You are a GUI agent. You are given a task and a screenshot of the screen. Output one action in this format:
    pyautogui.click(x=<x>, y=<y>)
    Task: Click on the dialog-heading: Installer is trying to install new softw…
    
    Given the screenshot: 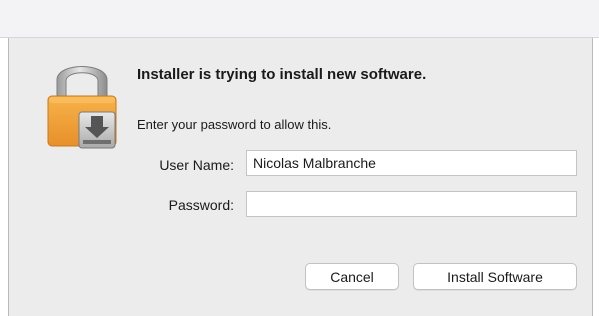 What is the action you would take?
    pyautogui.click(x=282, y=74)
    